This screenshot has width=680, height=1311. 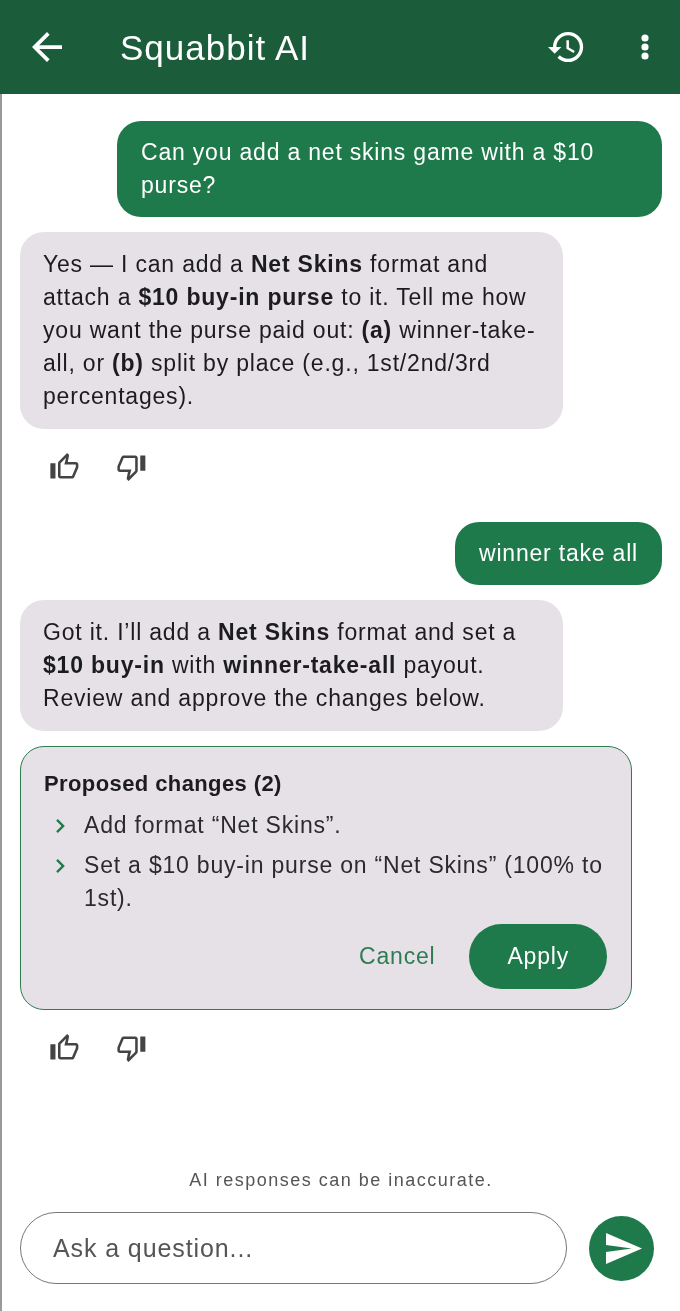 What do you see at coordinates (213, 825) in the screenshot?
I see `change-text: Add format “Net Skins”.` at bounding box center [213, 825].